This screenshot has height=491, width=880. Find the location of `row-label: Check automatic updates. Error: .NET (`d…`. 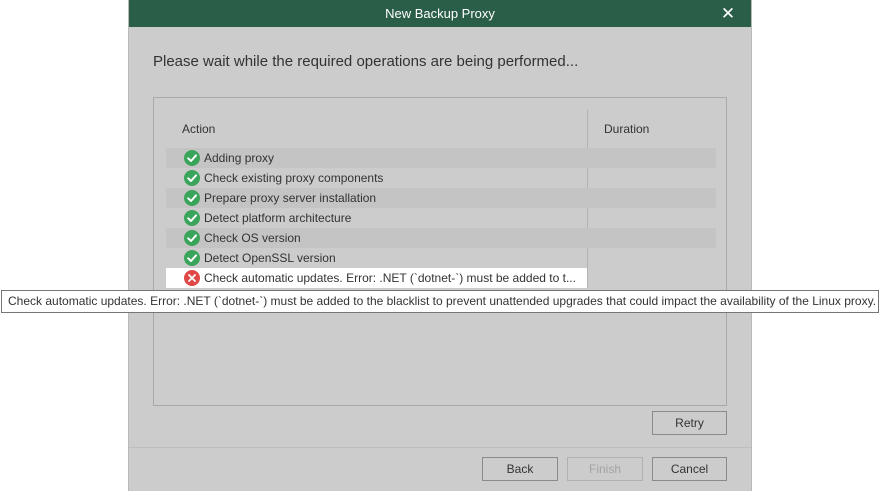

row-label: Check automatic updates. Error: .NET (`d… is located at coordinates (390, 278).